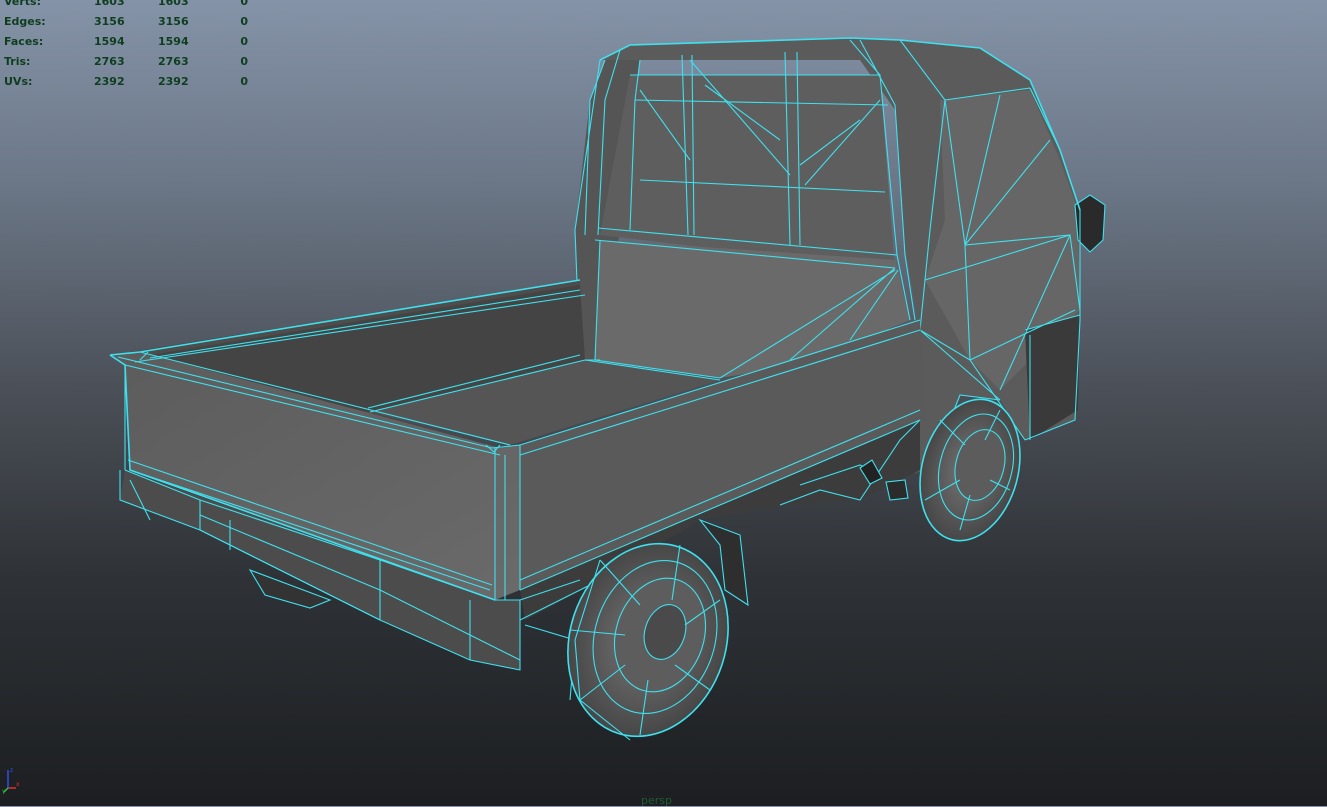 This screenshot has height=807, width=1327. What do you see at coordinates (17, 61) in the screenshot?
I see `hud-label: Tris:` at bounding box center [17, 61].